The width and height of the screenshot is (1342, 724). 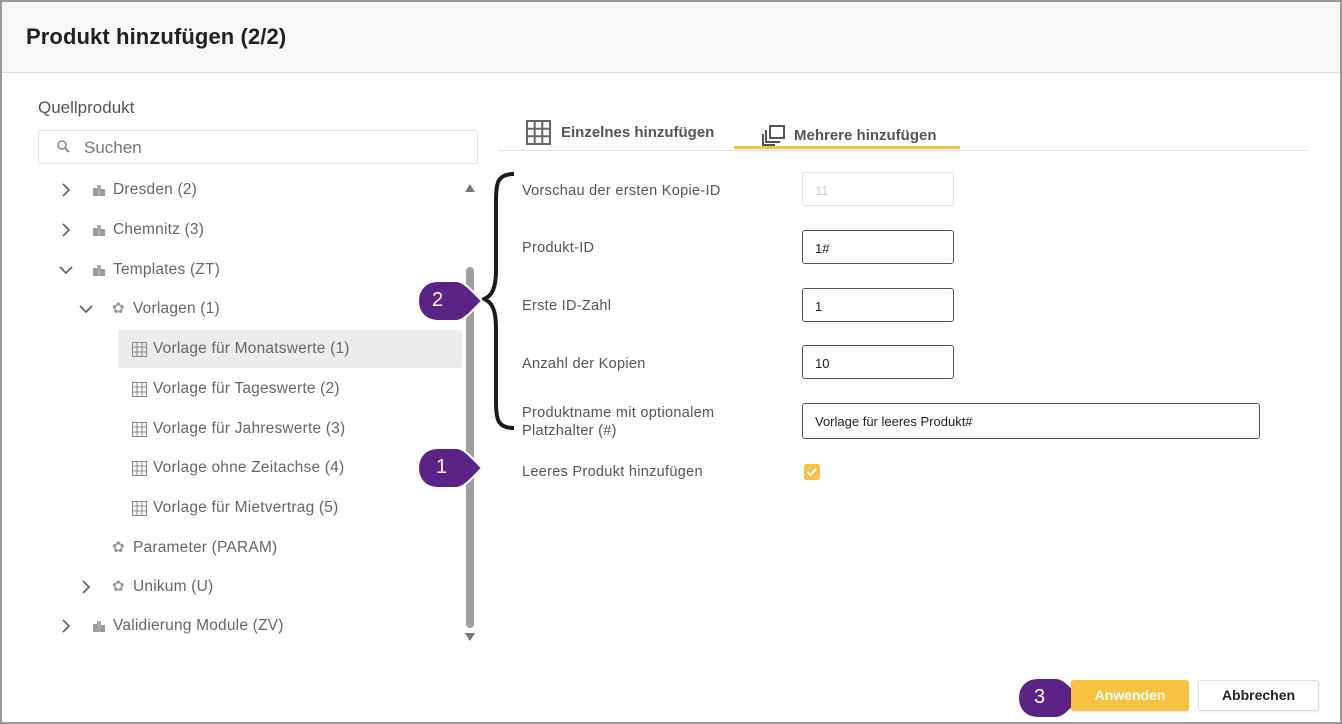 I want to click on tab-mehrere-label: Mehrere hinzufügen, so click(x=865, y=135).